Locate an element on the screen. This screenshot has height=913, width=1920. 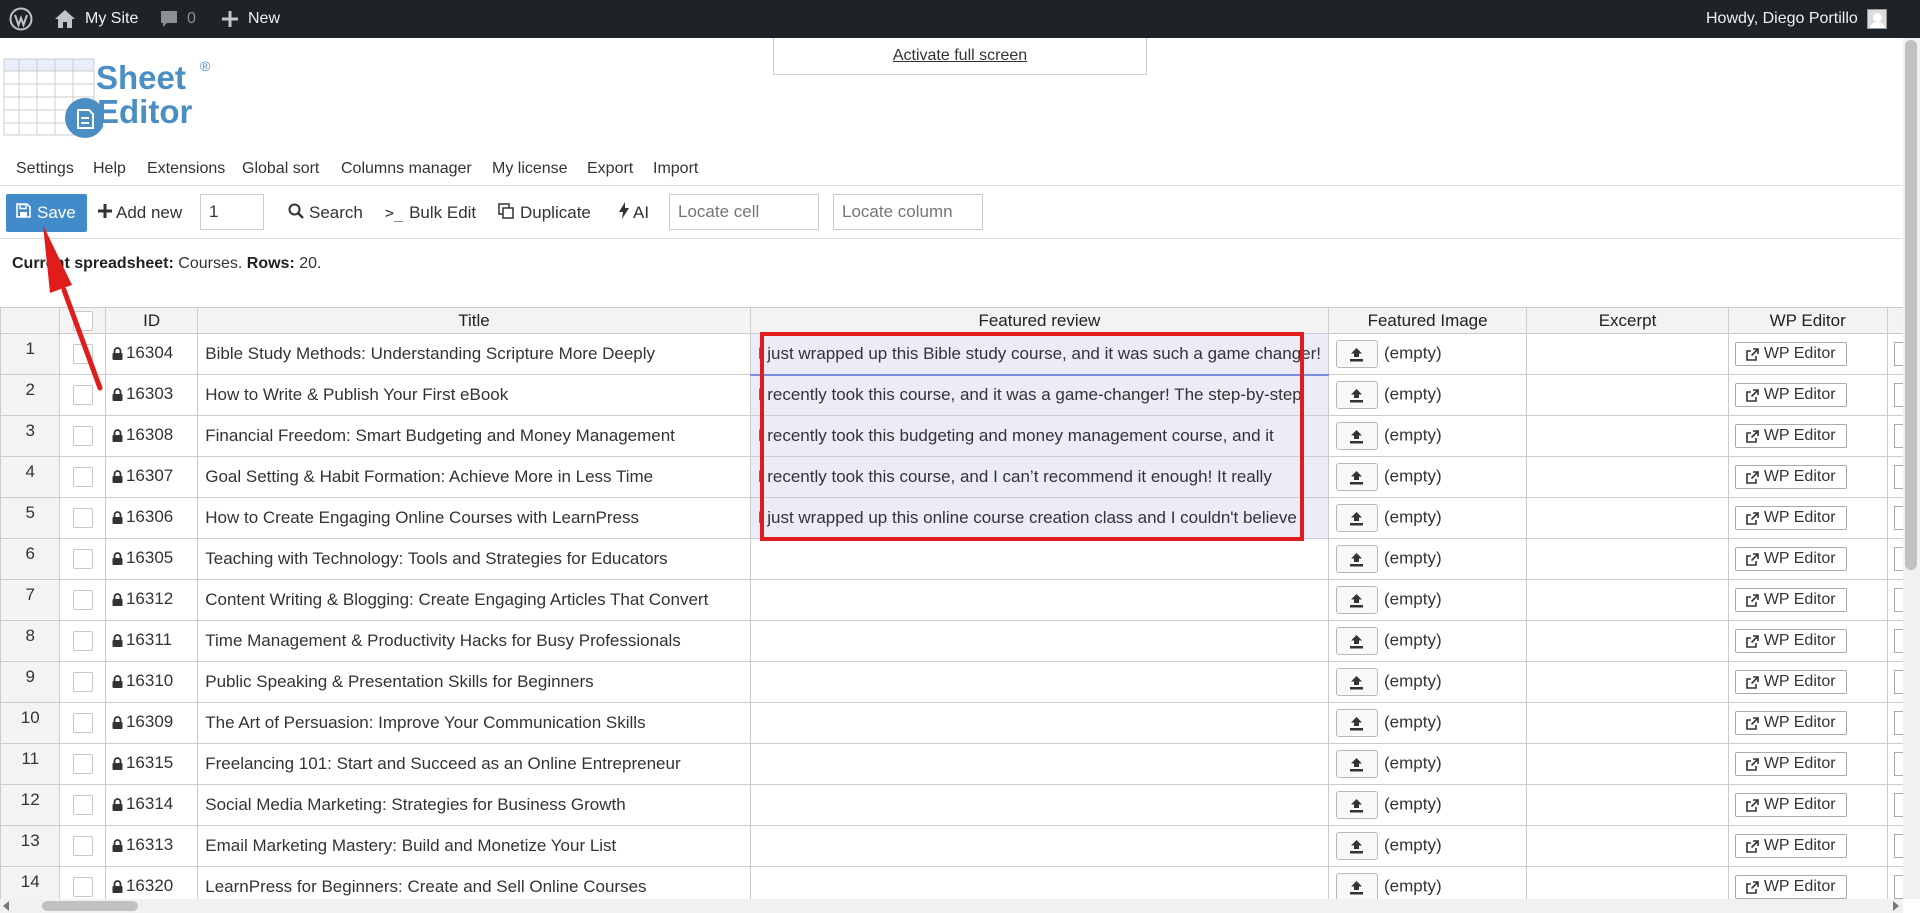
scroll-right-arrow-icon is located at coordinates (1896, 906).